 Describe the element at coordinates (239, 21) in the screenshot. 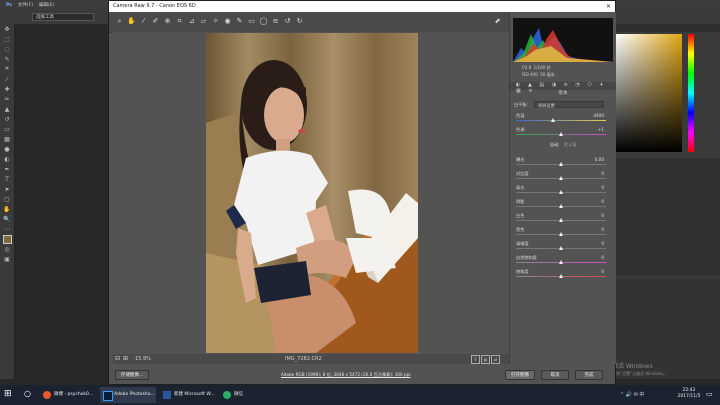

I see `adjustment-brush-icon: ✎` at that location.